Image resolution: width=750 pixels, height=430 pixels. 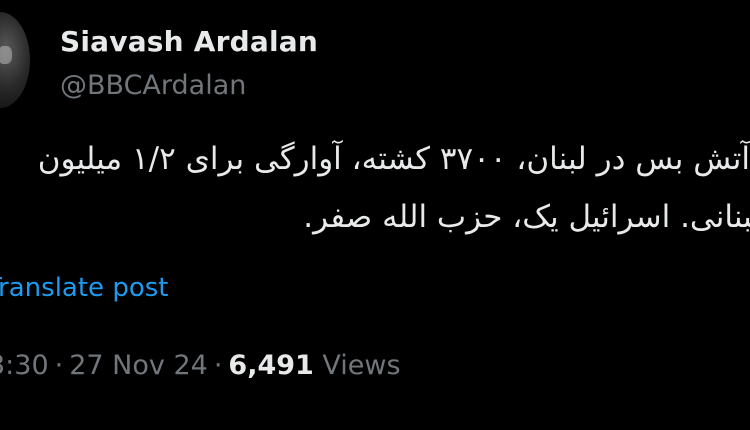 What do you see at coordinates (138, 365) in the screenshot?
I see `tweet-date: 27 Nov 24` at bounding box center [138, 365].